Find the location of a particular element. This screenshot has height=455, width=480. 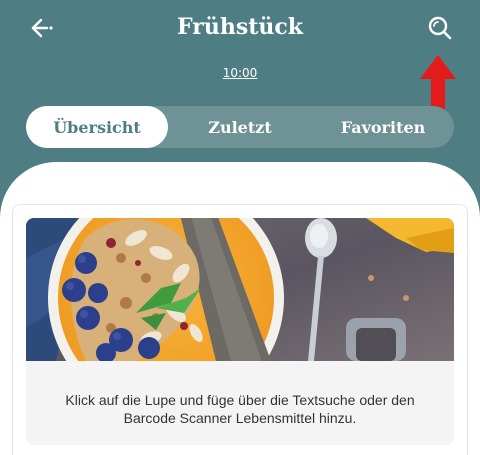

search-button is located at coordinates (440, 30).